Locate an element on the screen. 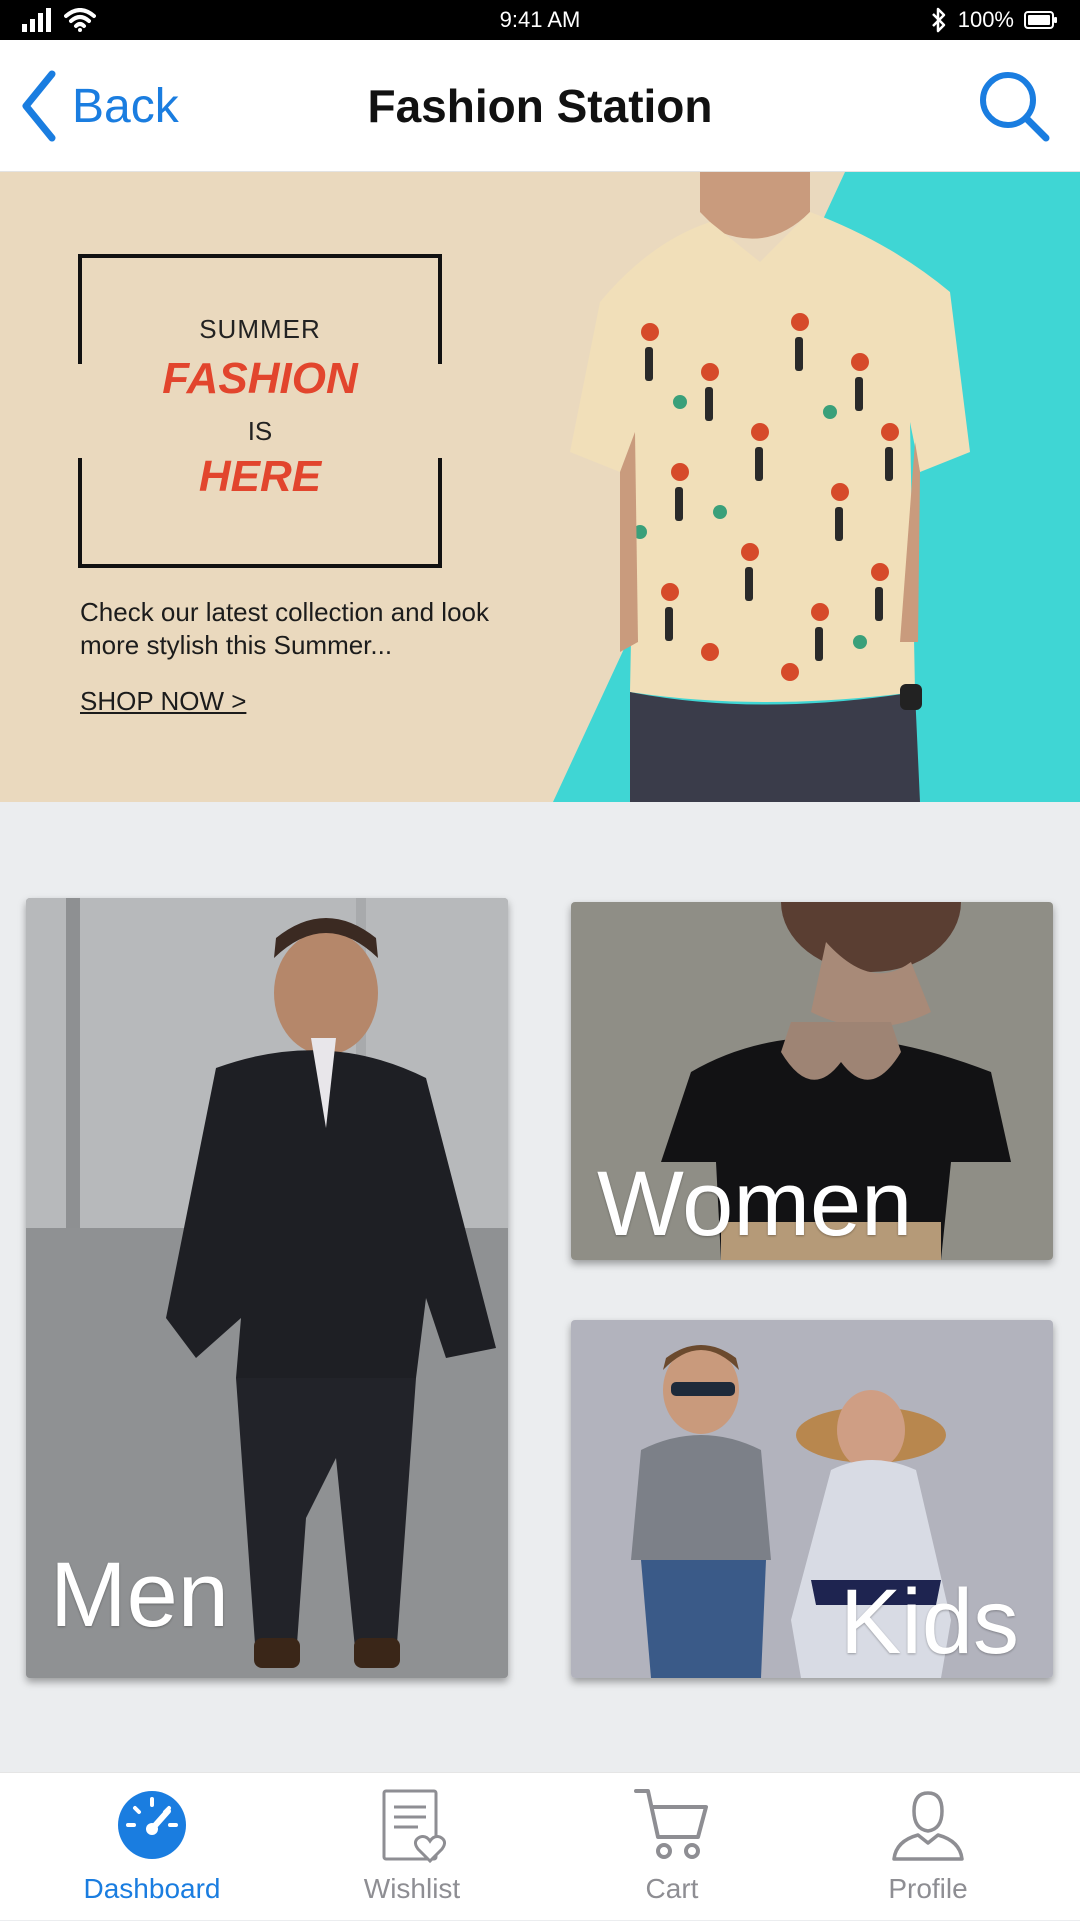 The width and height of the screenshot is (1080, 1921). banner-model-photo is located at coordinates (770, 487).